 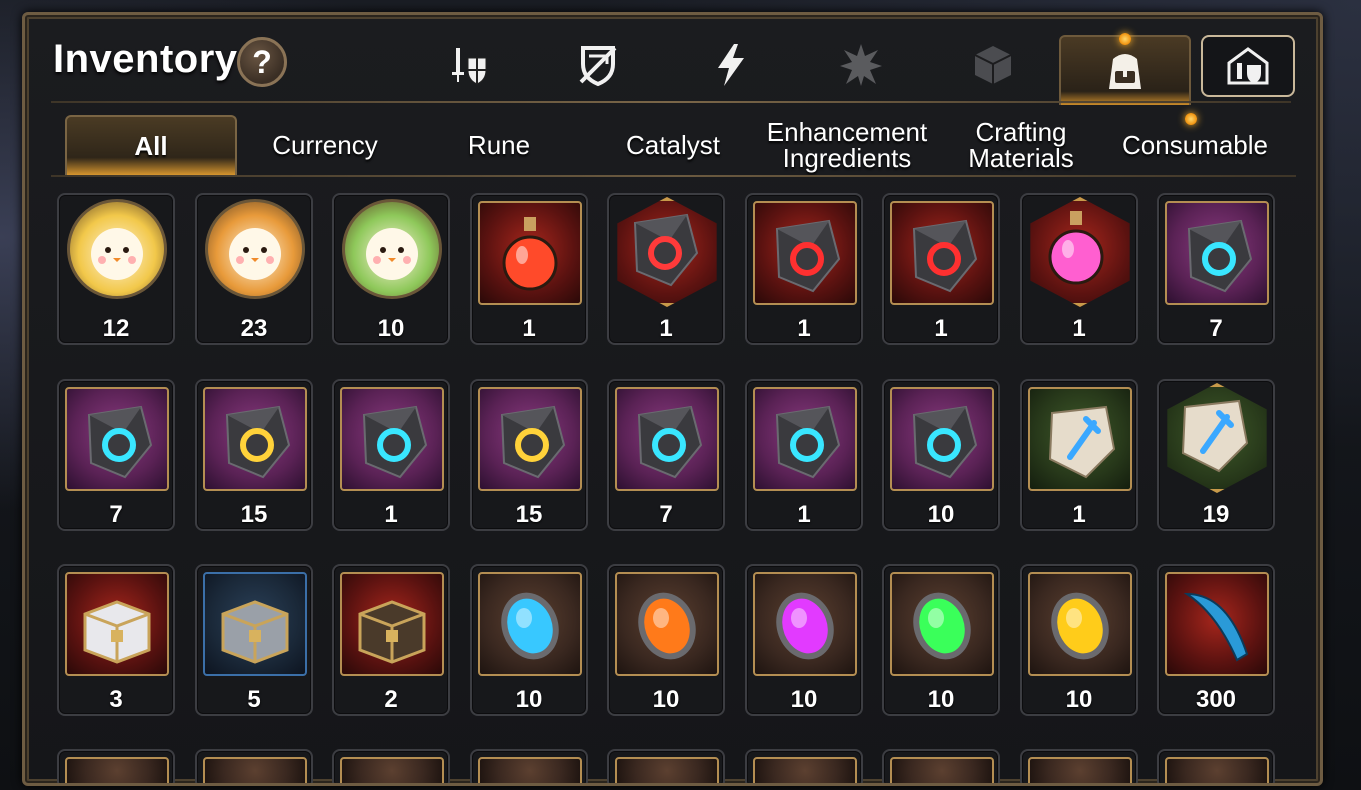 I want to click on item-quantity: 19, so click(x=1216, y=514).